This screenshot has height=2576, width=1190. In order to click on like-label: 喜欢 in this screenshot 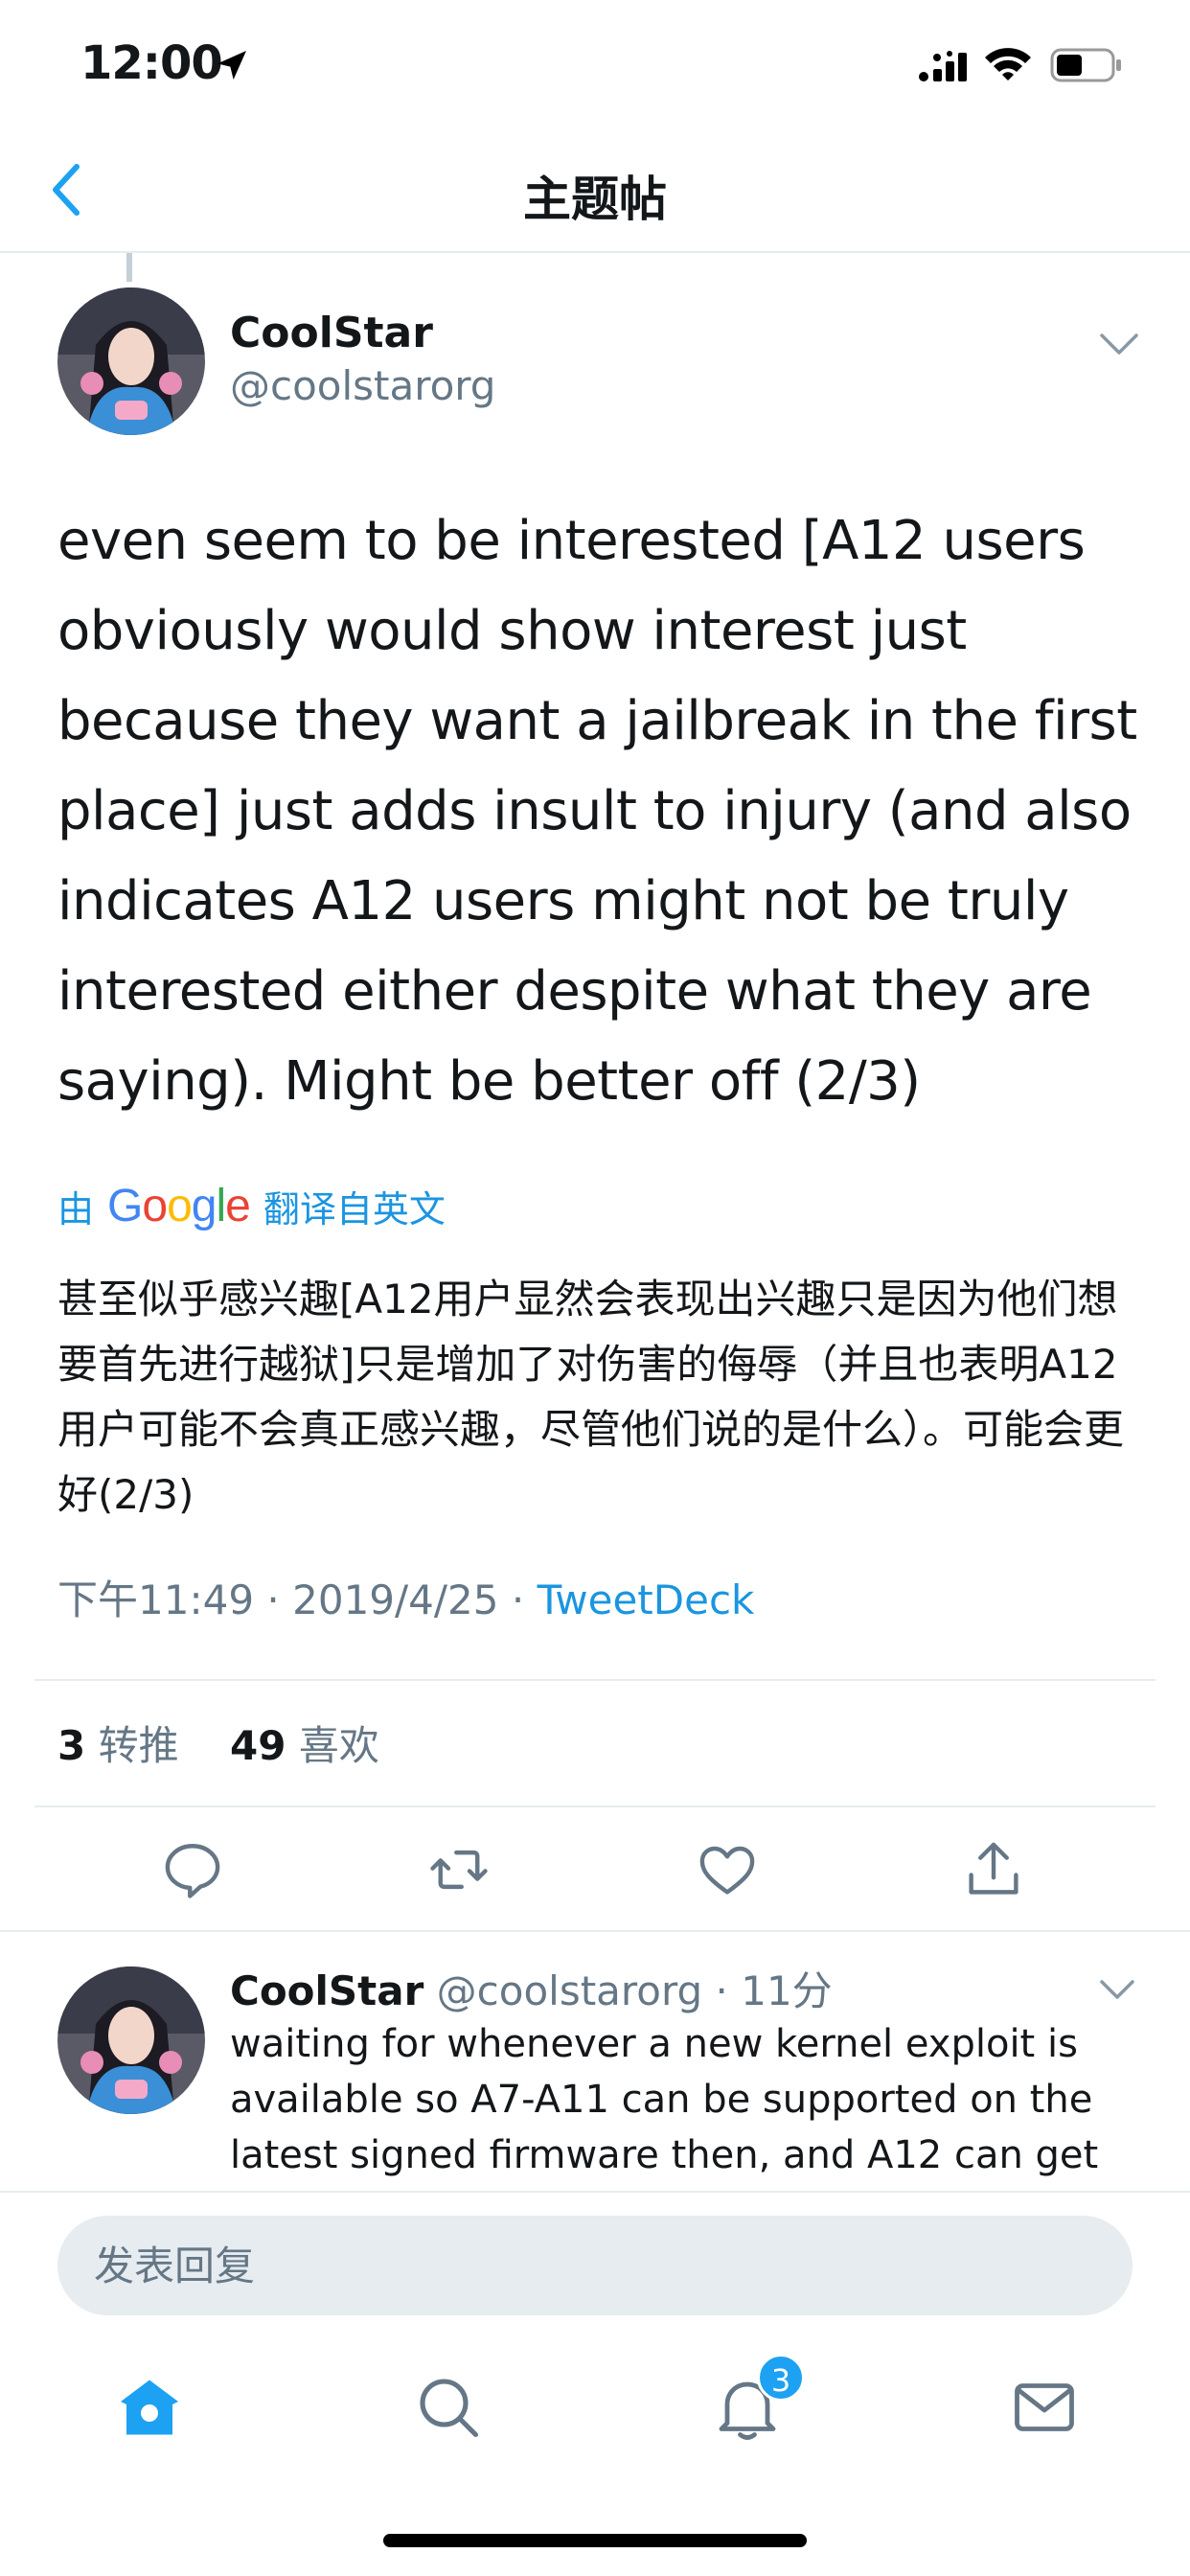, I will do `click(339, 1745)`.